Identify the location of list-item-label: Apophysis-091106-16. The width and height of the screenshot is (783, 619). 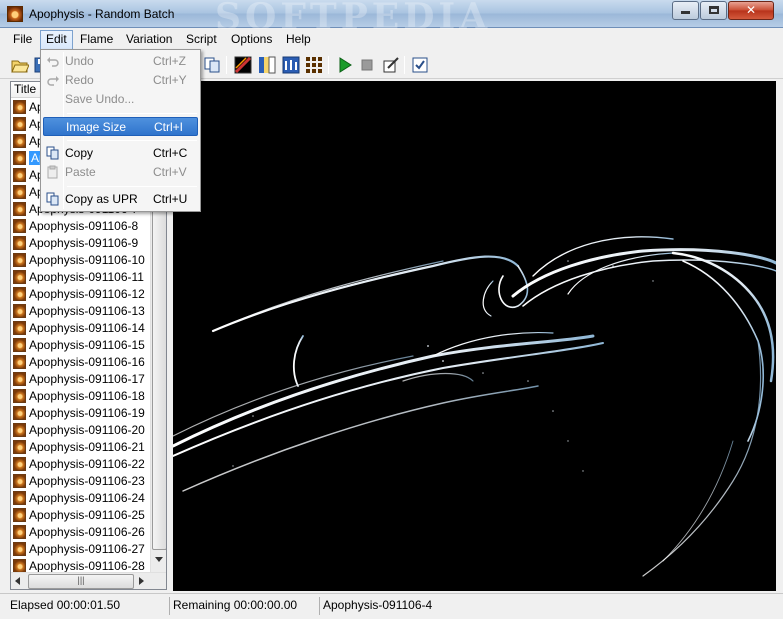
(87, 362).